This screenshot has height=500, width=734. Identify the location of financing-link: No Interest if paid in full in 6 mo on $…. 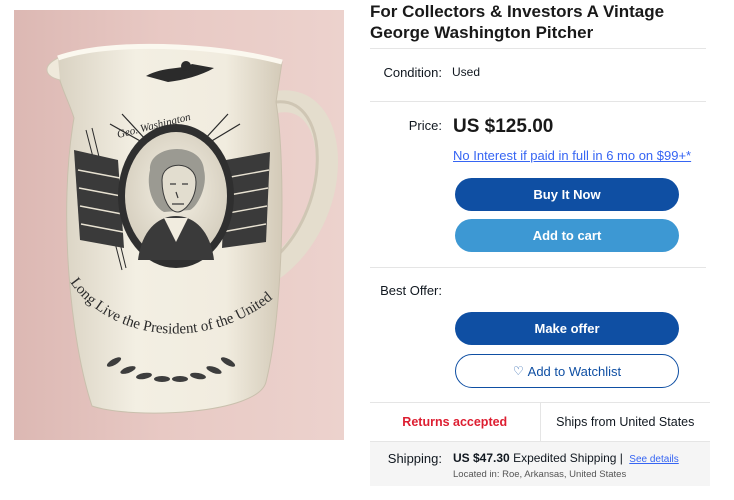
(572, 155).